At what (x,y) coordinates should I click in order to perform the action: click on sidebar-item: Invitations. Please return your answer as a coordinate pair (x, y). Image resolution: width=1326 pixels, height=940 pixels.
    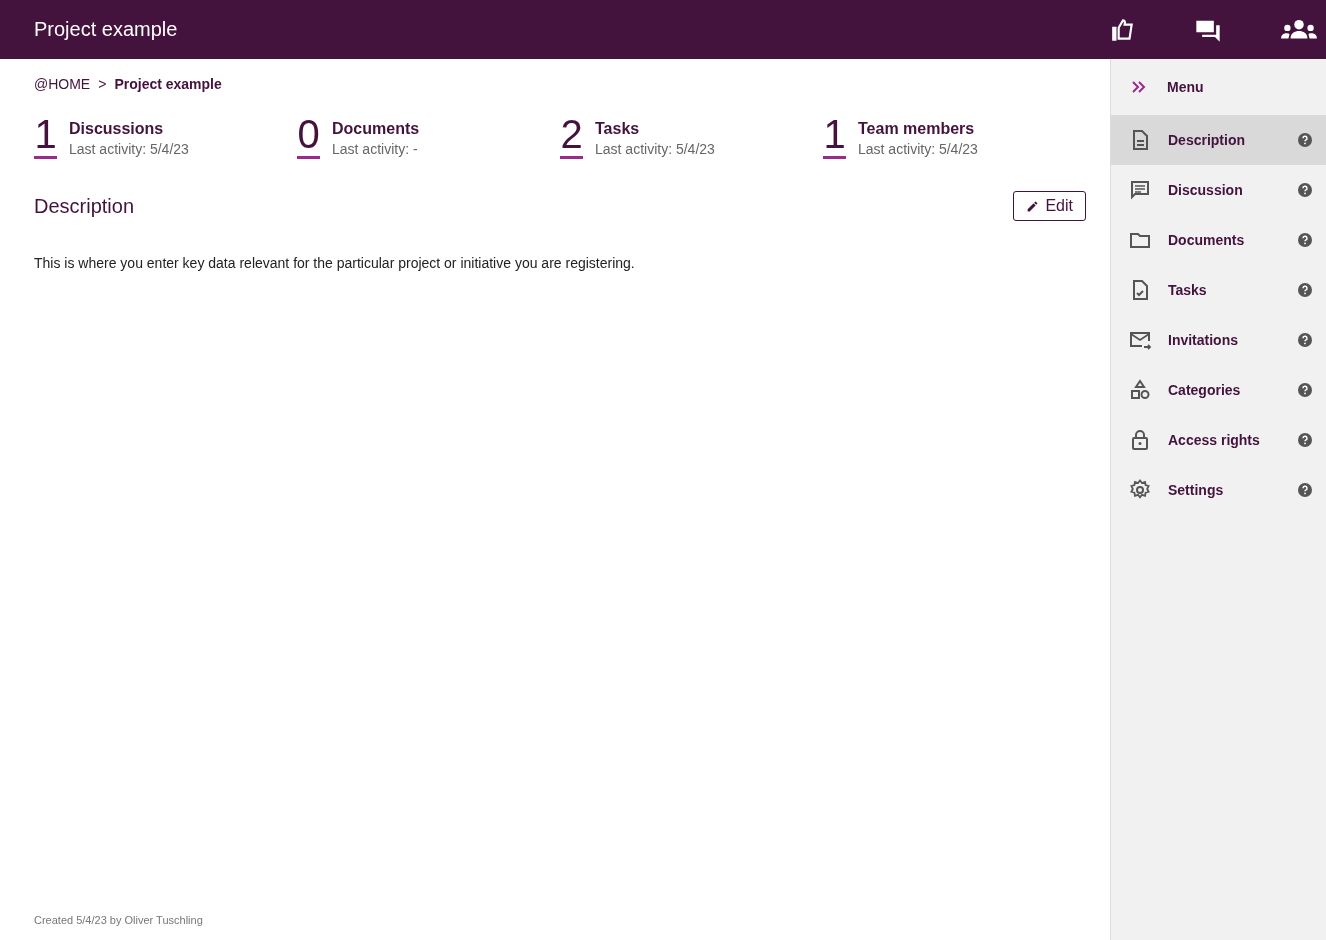
    Looking at the image, I should click on (1218, 340).